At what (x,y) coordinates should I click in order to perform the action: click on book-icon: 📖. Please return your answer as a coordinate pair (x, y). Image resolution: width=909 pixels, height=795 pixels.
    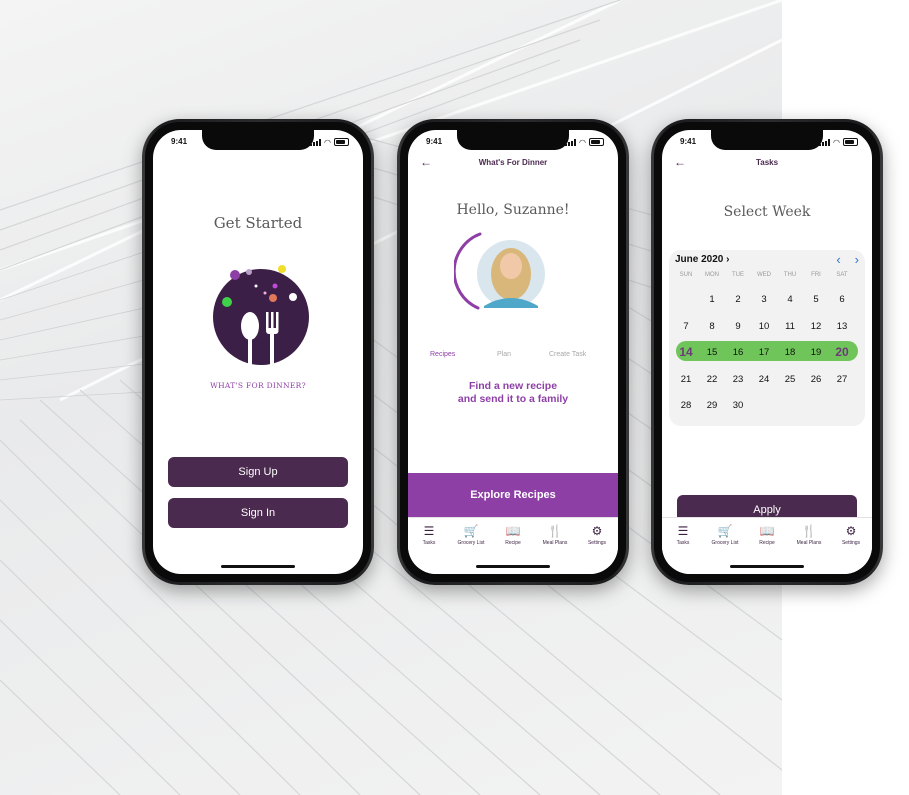
    Looking at the image, I should click on (767, 531).